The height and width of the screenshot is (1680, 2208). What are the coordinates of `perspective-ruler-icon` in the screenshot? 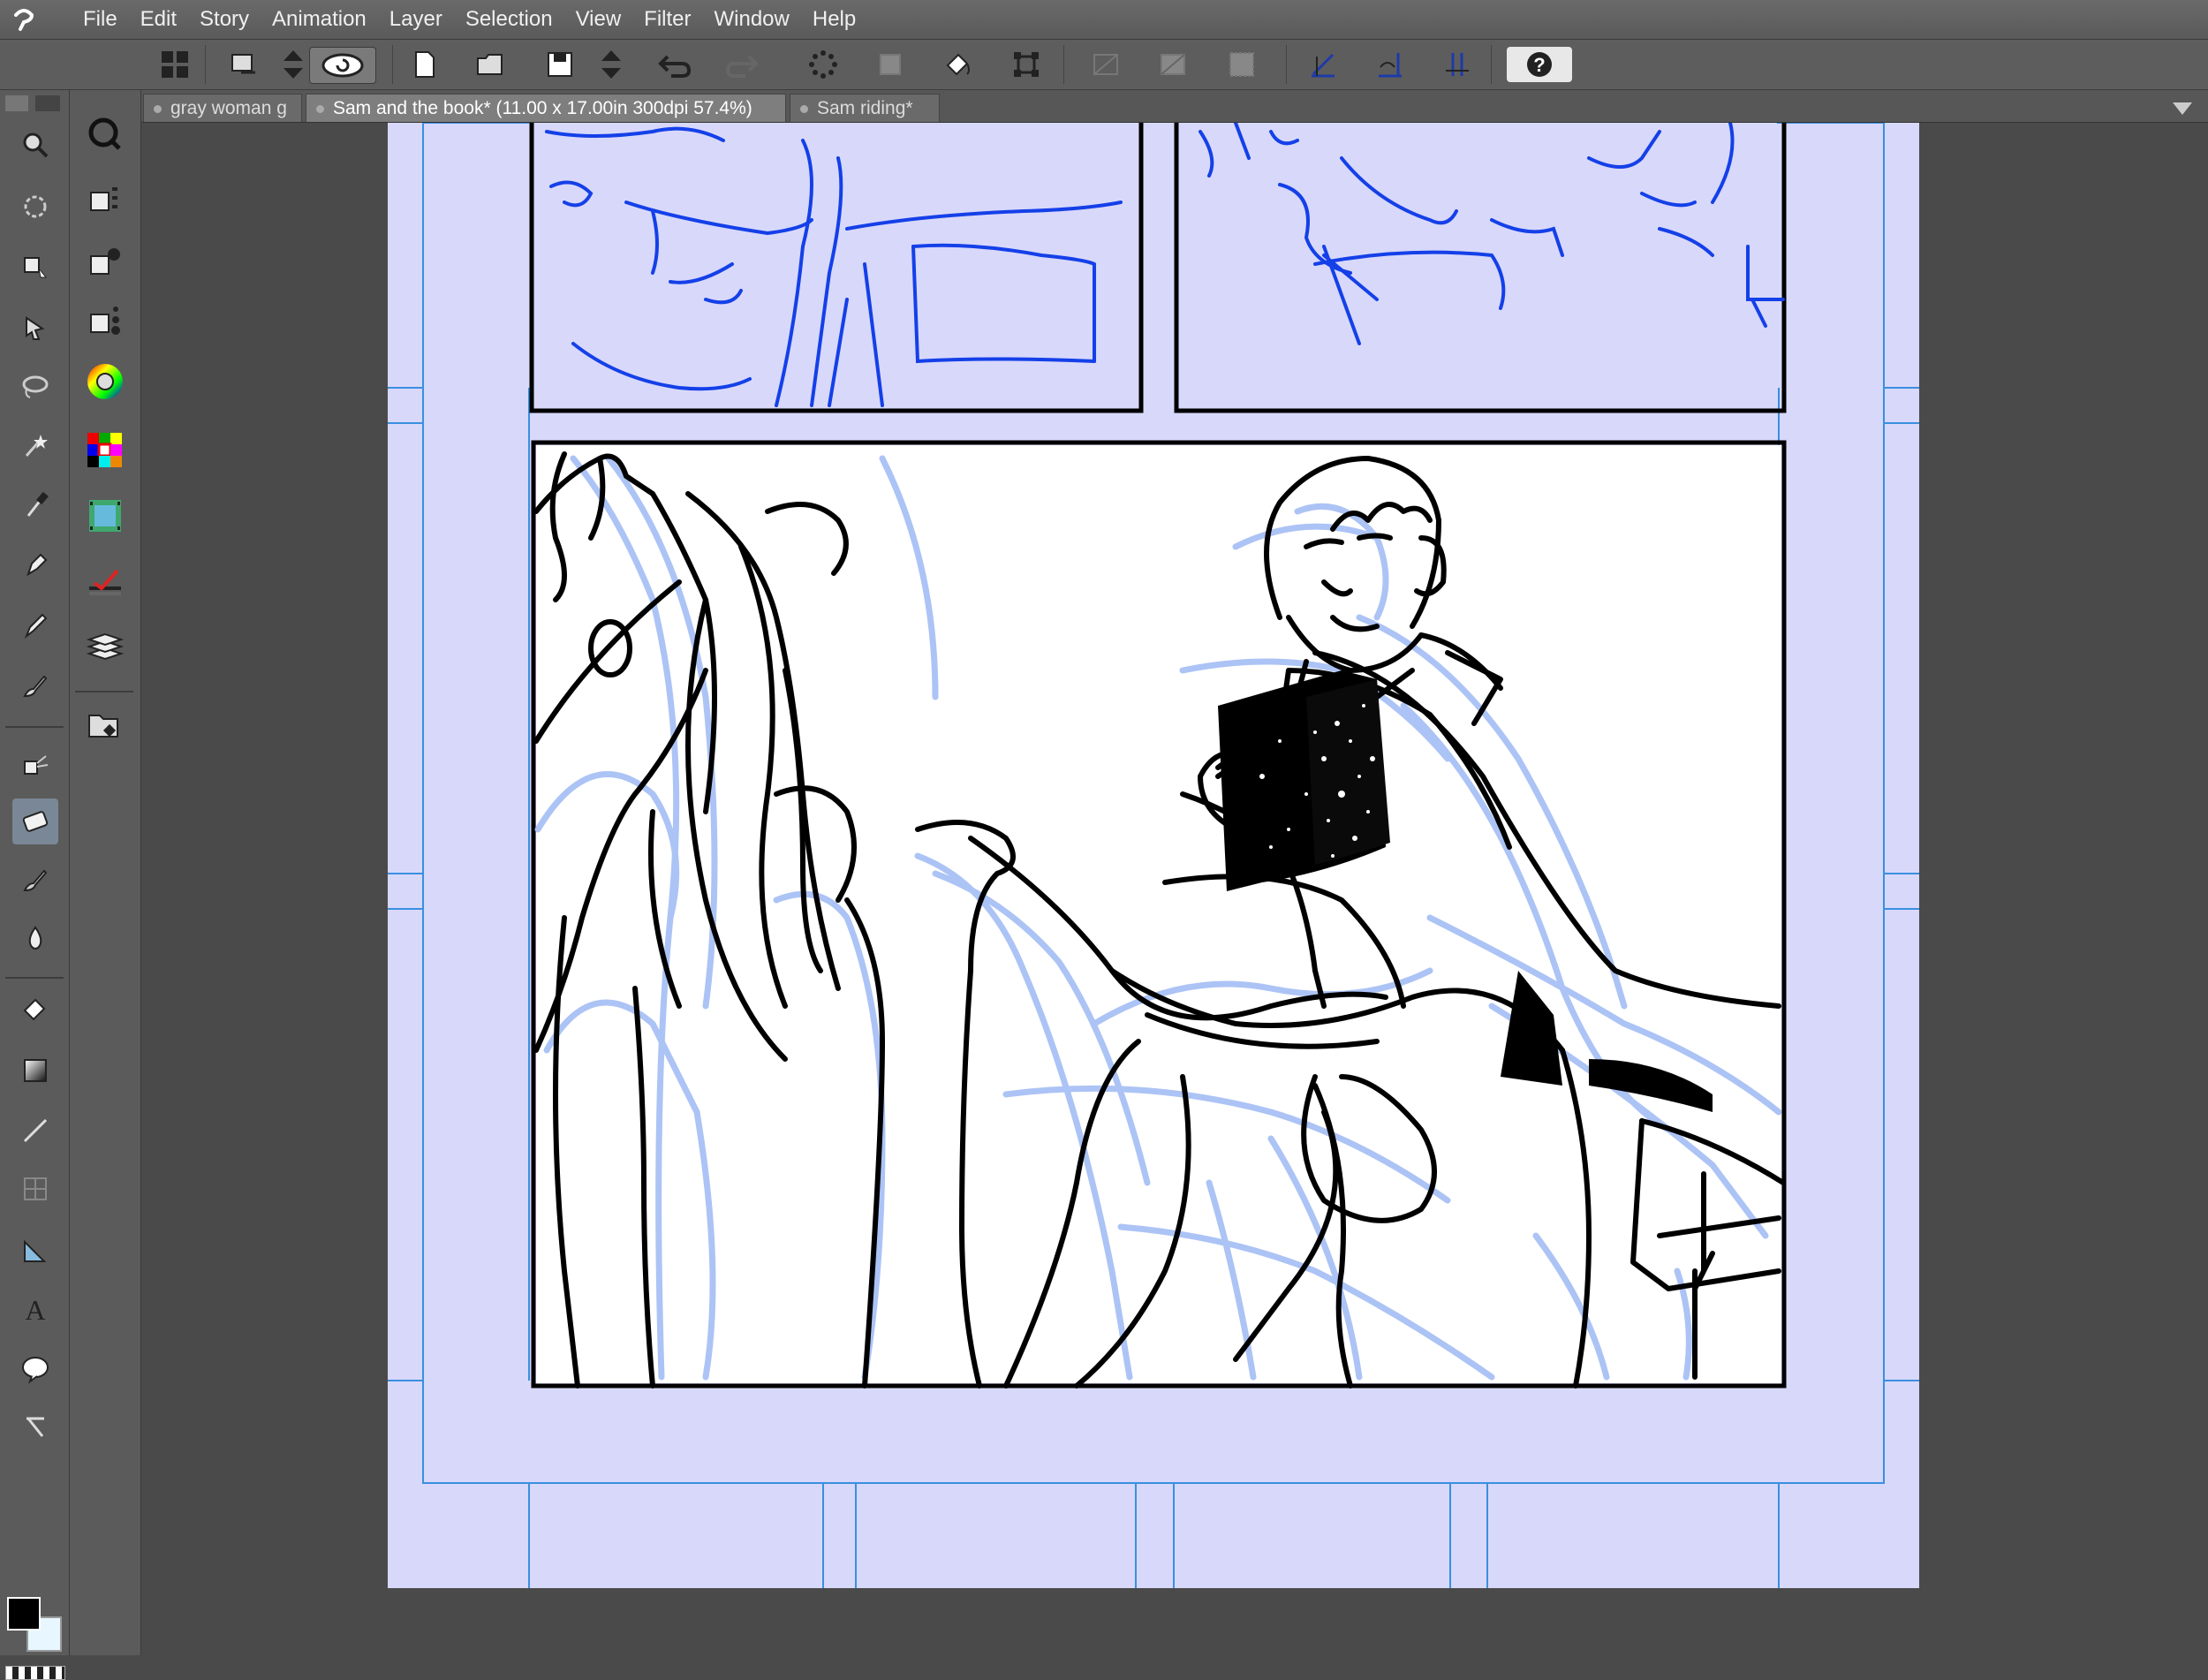 It's located at (1323, 64).